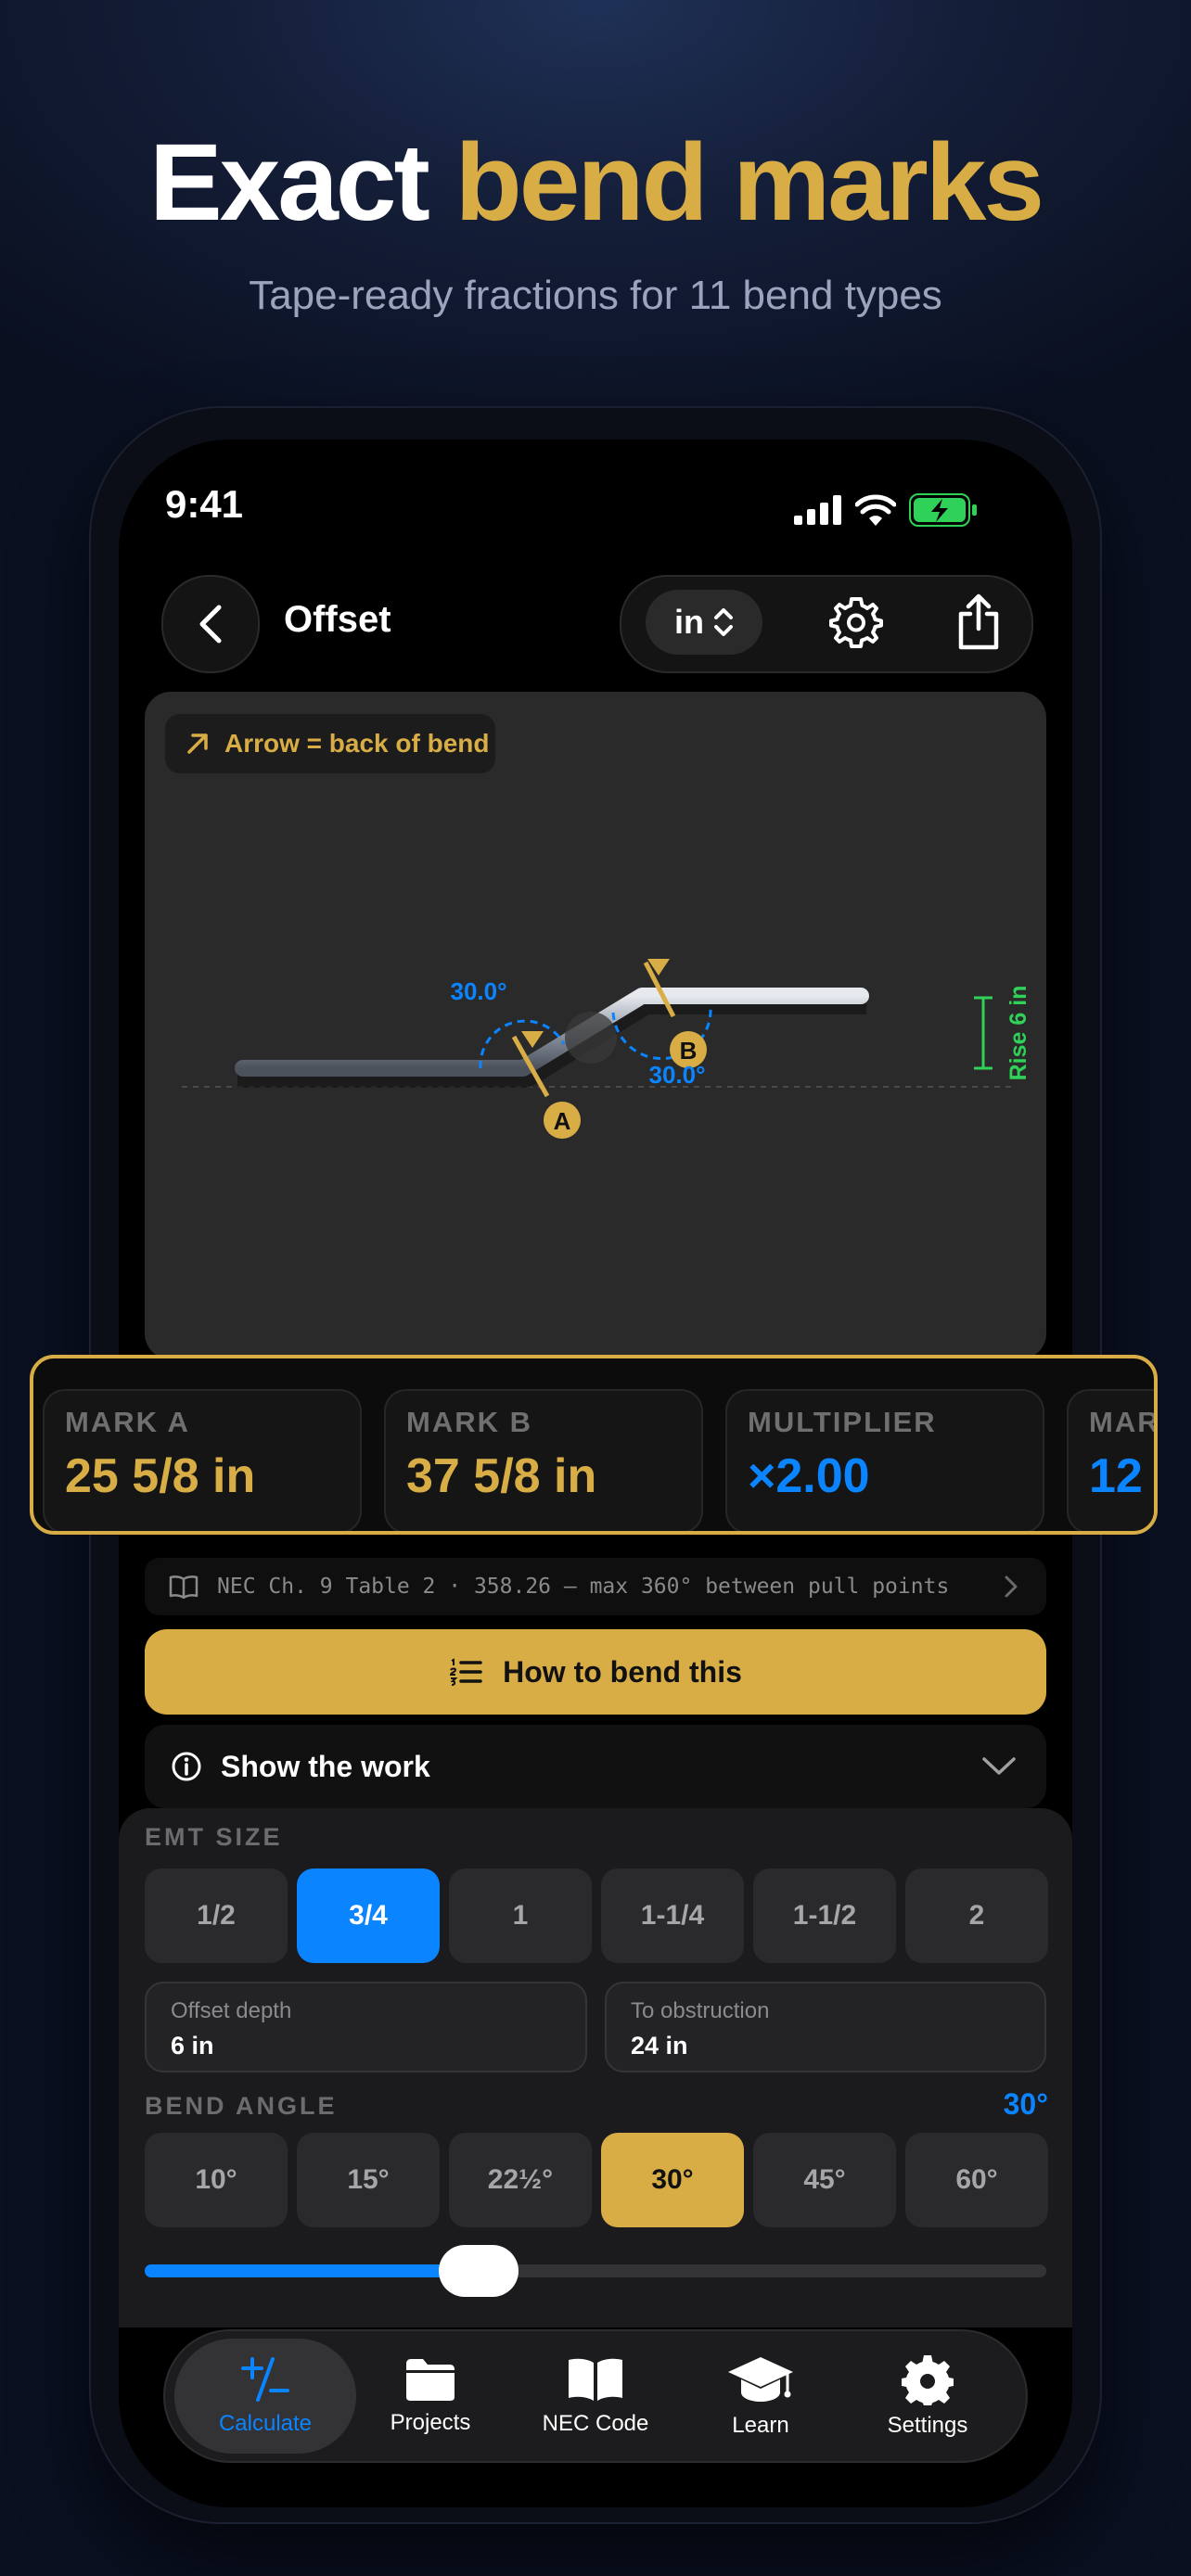 The height and width of the screenshot is (2576, 1191). Describe the element at coordinates (469, 1422) in the screenshot. I see `result-label: MARK B` at that location.